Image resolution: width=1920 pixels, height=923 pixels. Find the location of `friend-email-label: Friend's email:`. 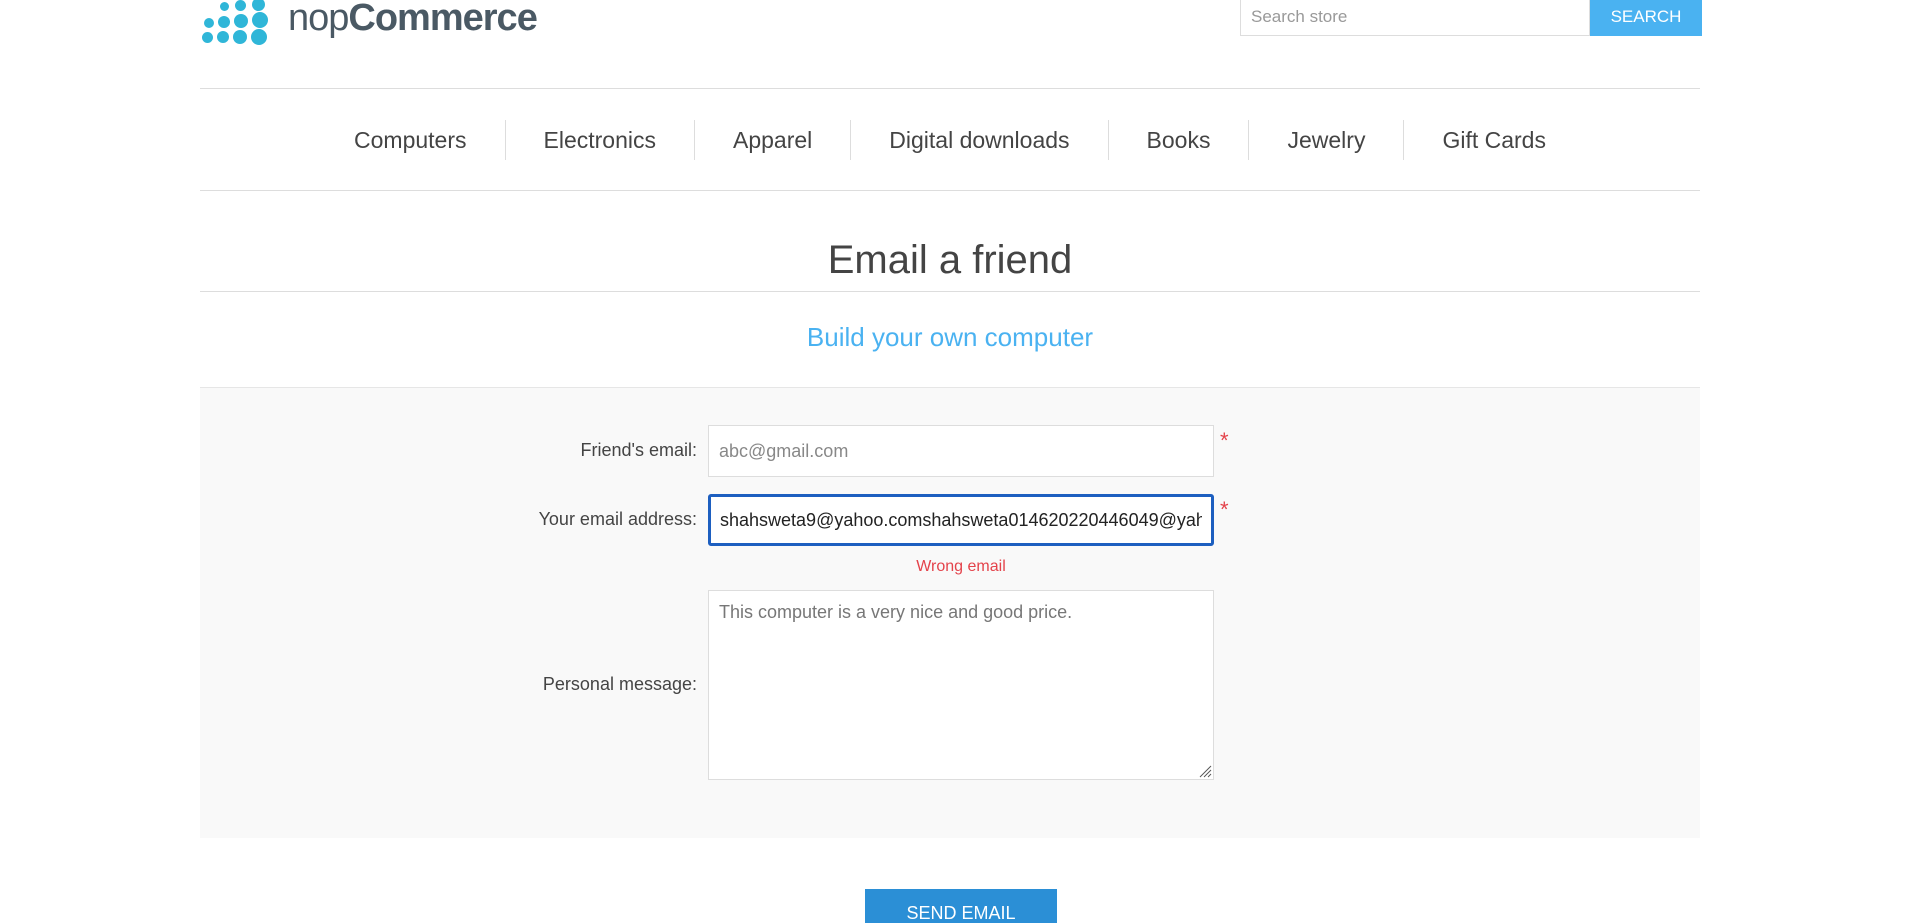

friend-email-label: Friend's email: is located at coordinates (638, 450).